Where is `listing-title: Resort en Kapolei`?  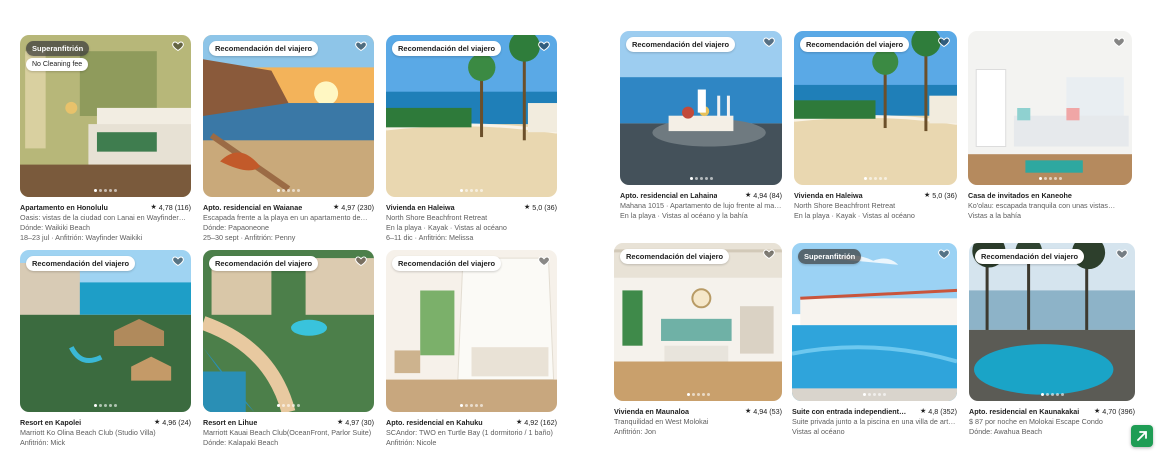 listing-title: Resort en Kapolei is located at coordinates (50, 423).